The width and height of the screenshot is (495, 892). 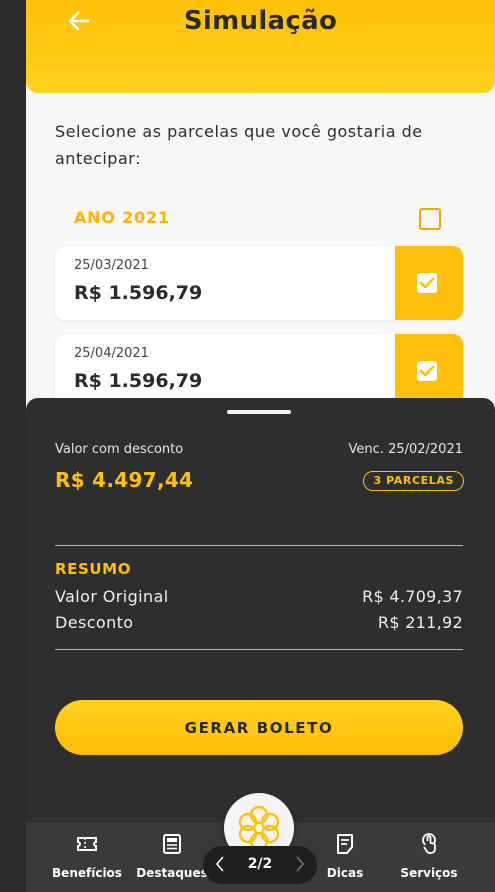 What do you see at coordinates (87, 844) in the screenshot?
I see `ticket-icon` at bounding box center [87, 844].